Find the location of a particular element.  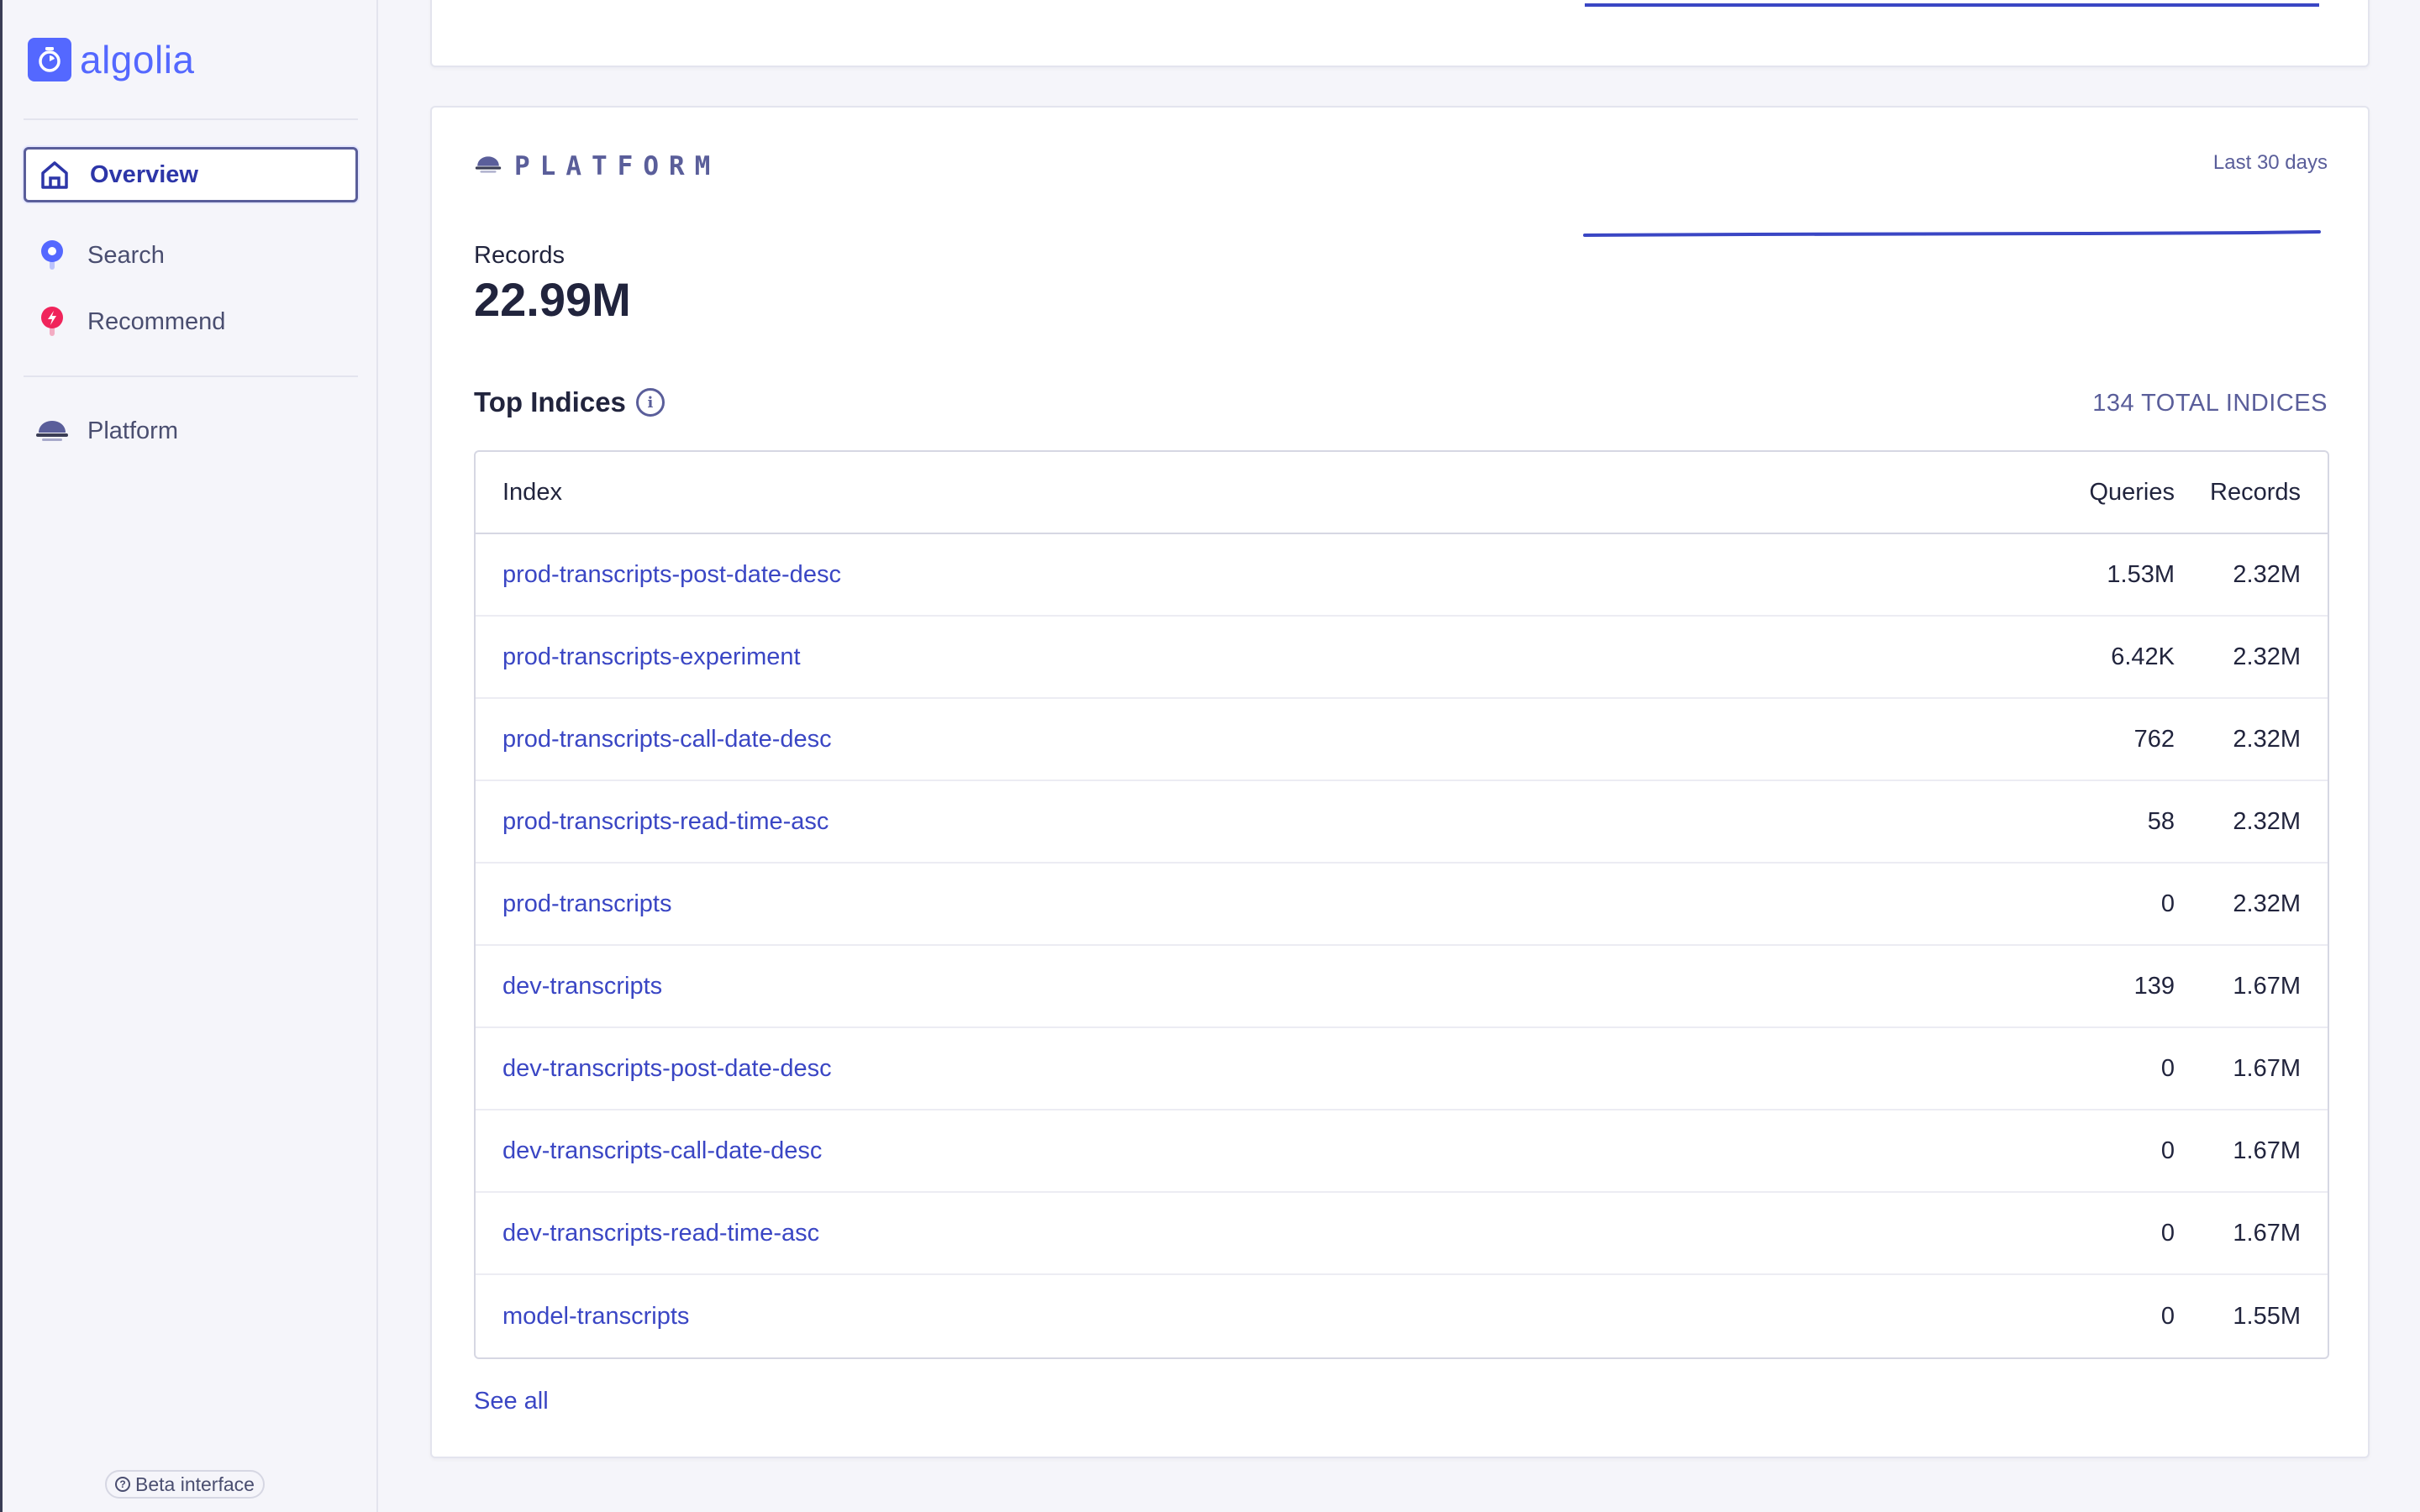

table-row: model-transcripts 0 1.55M is located at coordinates (1402, 1316).